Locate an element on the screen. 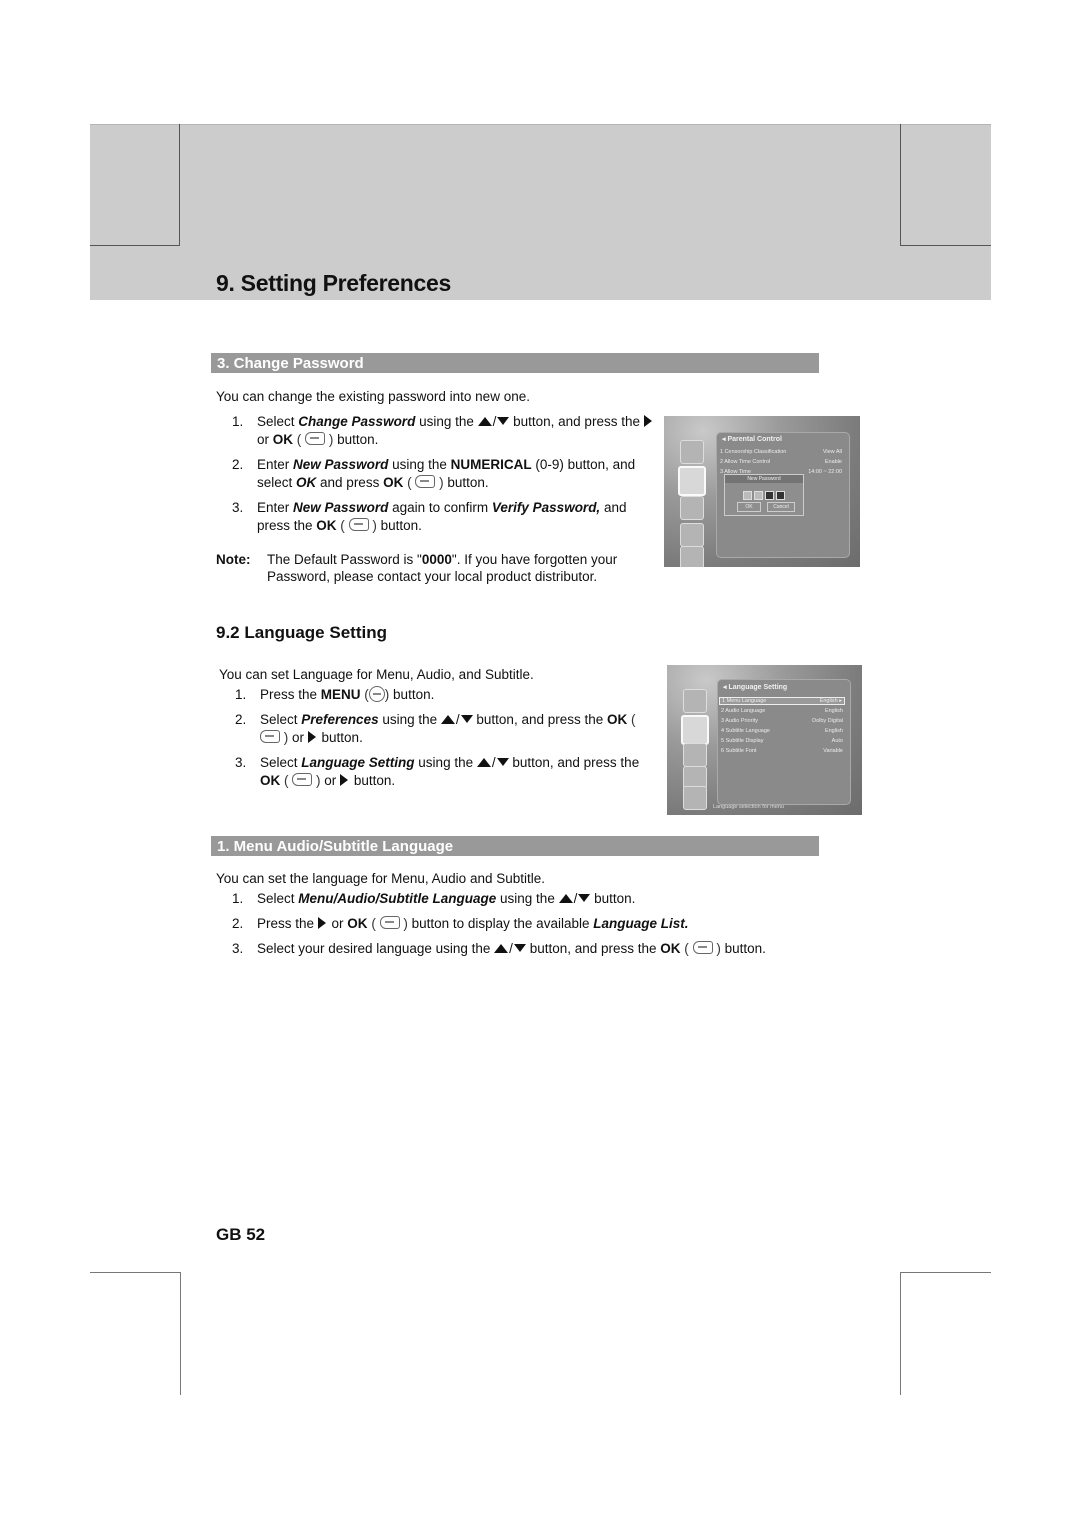 Image resolution: width=1080 pixels, height=1528 pixels. note-label: Note: is located at coordinates (233, 559).